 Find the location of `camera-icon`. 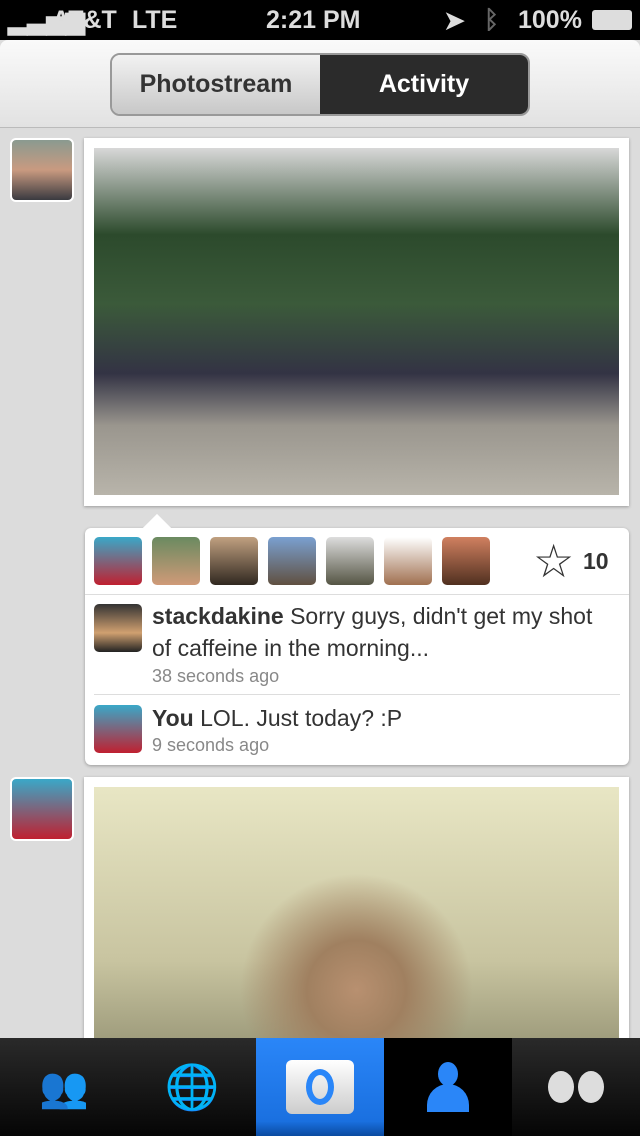

camera-icon is located at coordinates (320, 1087).